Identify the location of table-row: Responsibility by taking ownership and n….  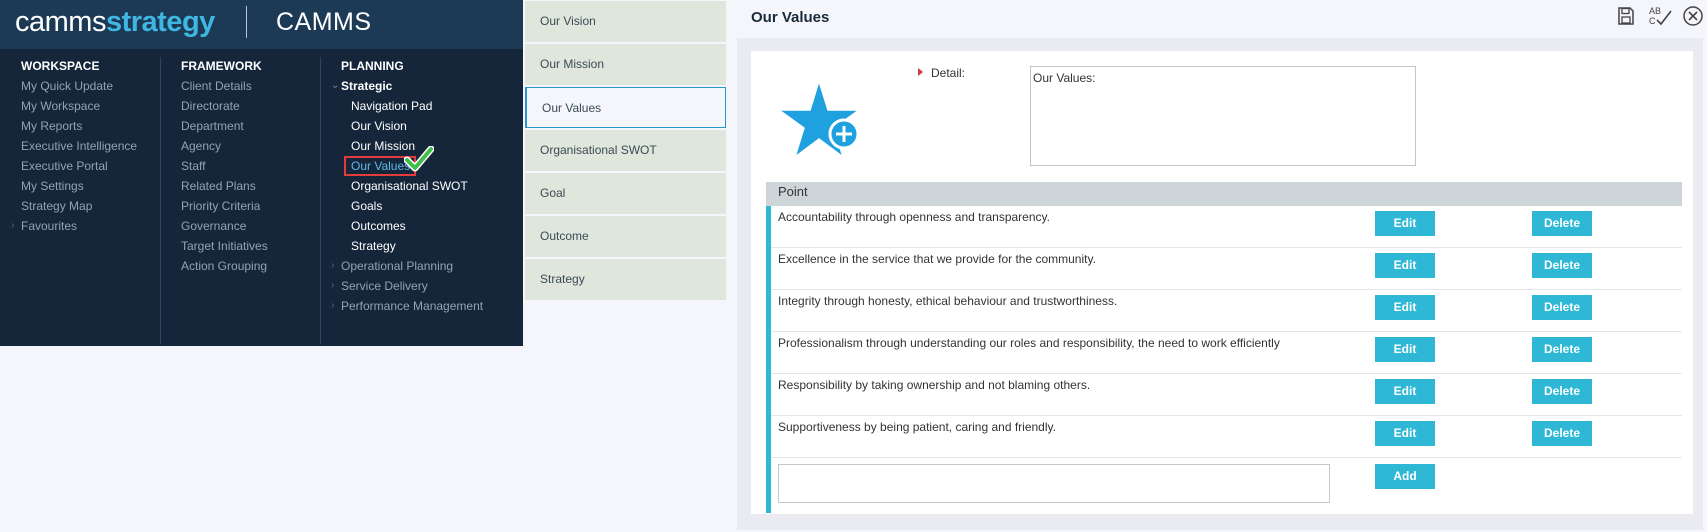
(1226, 395).